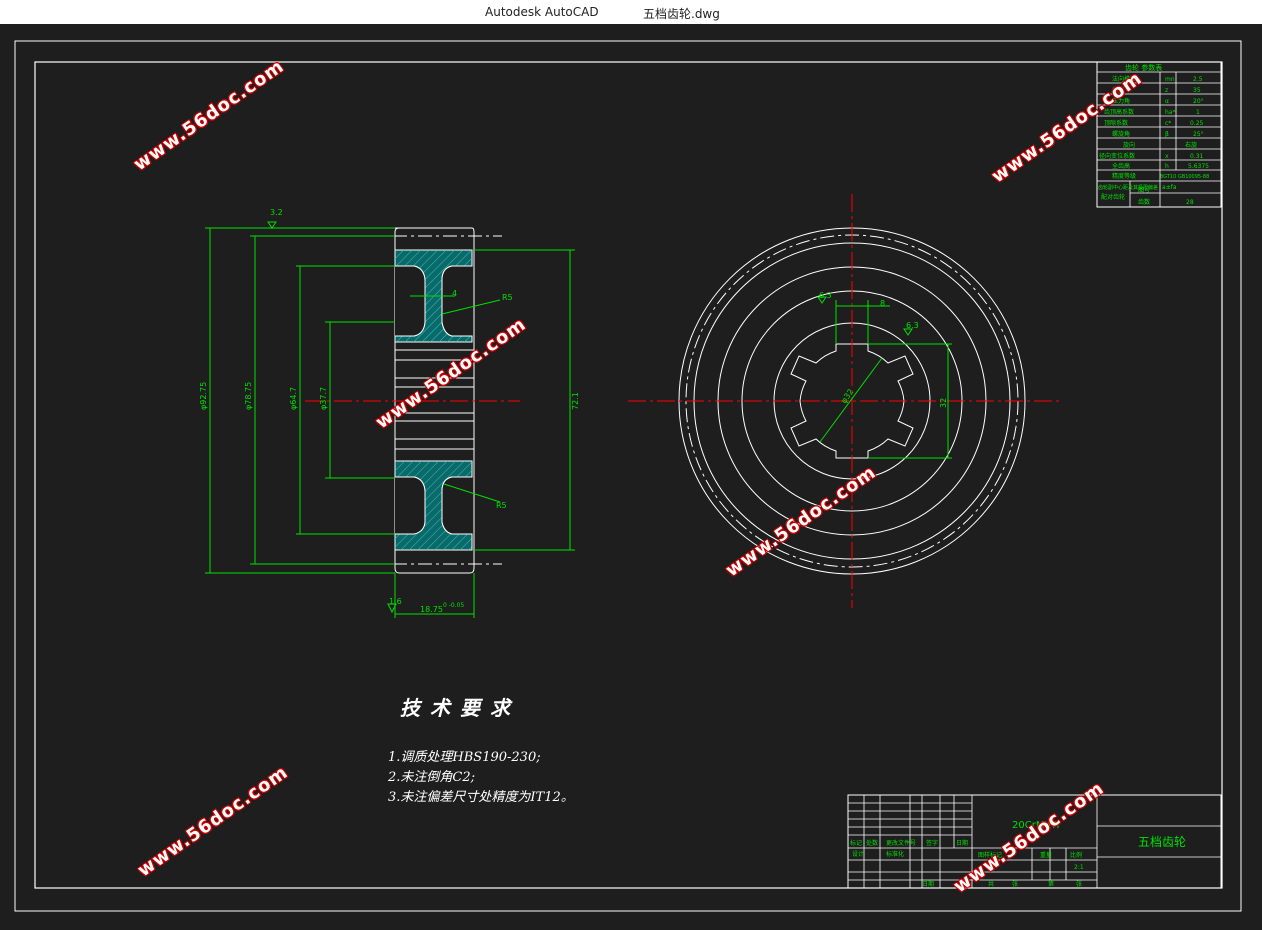 The image size is (1262, 930). Describe the element at coordinates (1113, 197) in the screenshot. I see `mating-label: 配对齿轮` at that location.